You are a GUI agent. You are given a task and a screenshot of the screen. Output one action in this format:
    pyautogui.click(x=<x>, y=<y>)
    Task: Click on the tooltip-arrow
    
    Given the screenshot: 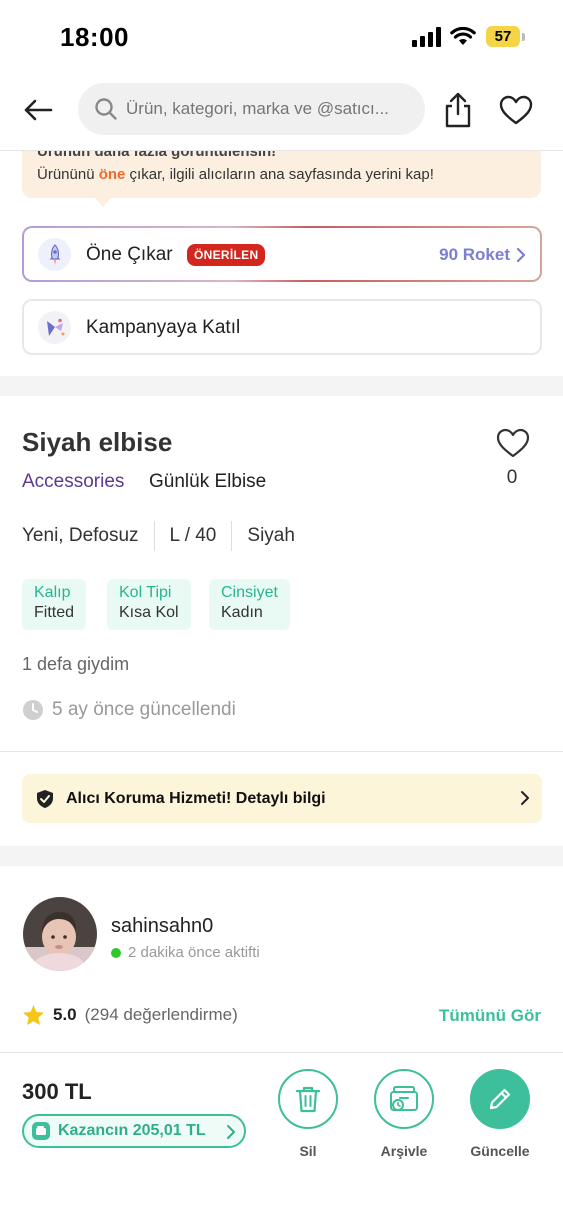 What is the action you would take?
    pyautogui.click(x=103, y=202)
    